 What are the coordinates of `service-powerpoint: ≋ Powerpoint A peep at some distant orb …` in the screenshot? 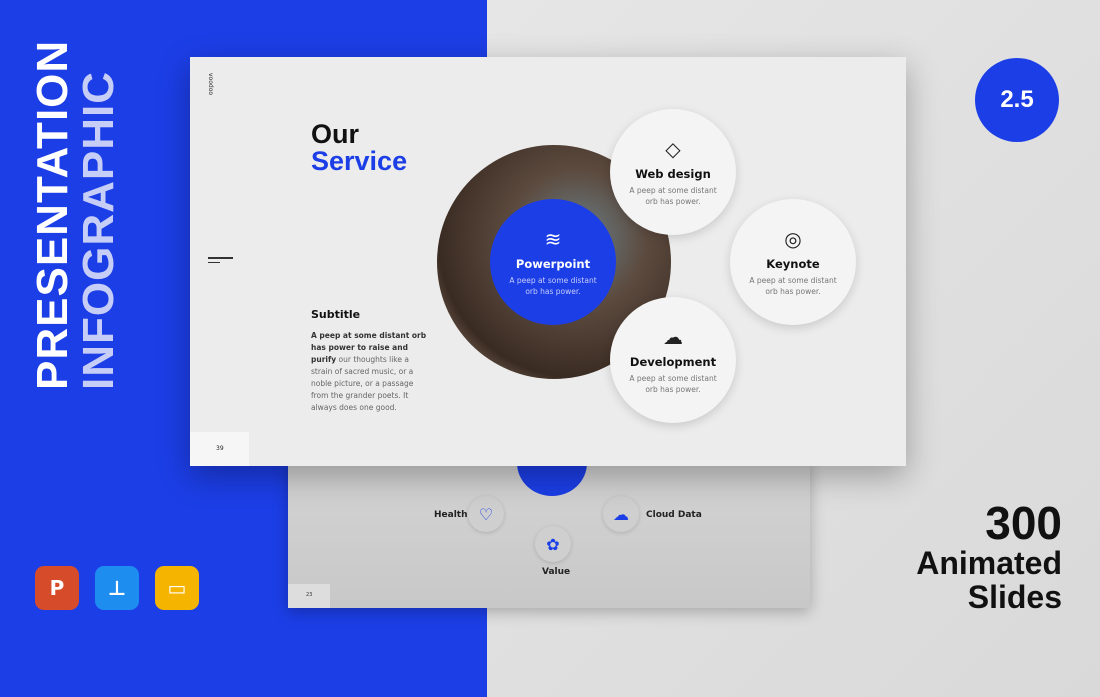 It's located at (553, 262).